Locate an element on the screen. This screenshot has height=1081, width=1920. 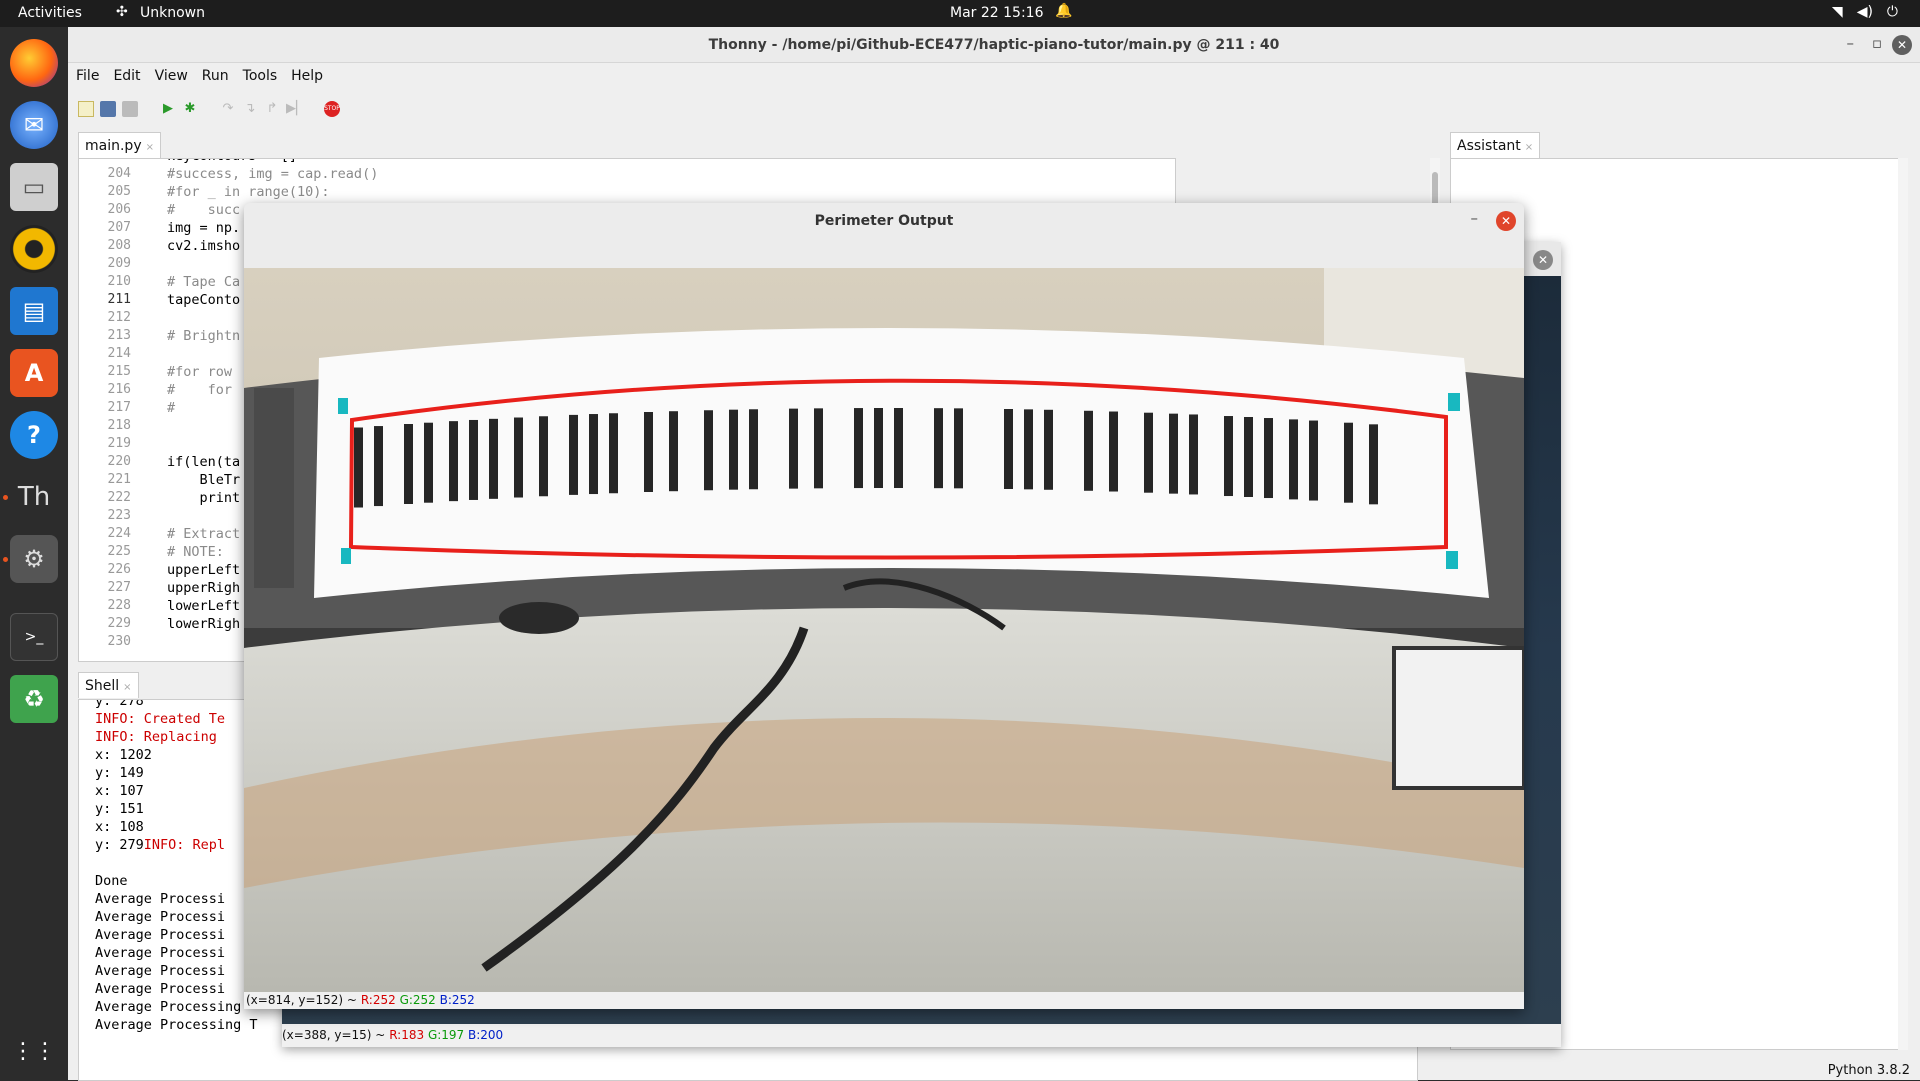
menu-view: View is located at coordinates (171, 76).